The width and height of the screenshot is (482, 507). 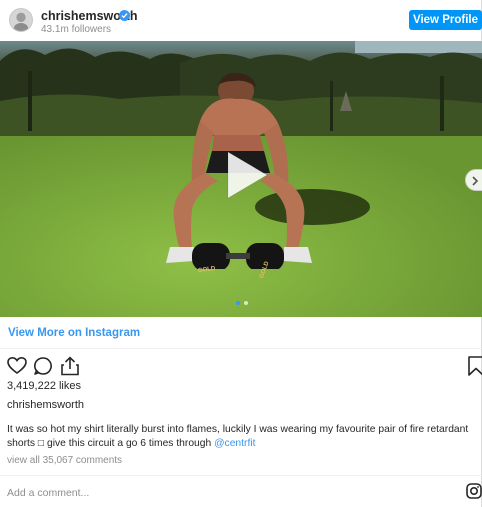 I want to click on bookmark-icon, so click(x=474, y=366).